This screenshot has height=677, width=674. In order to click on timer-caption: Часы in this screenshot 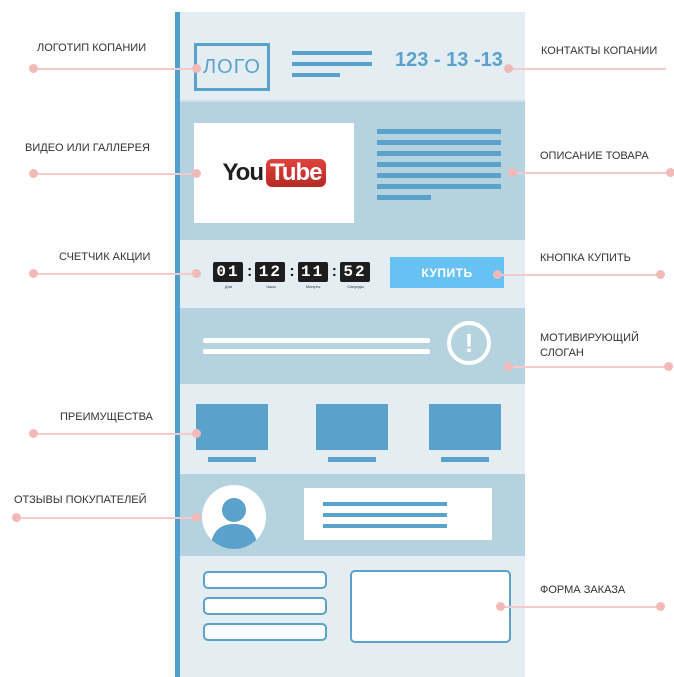, I will do `click(270, 286)`.